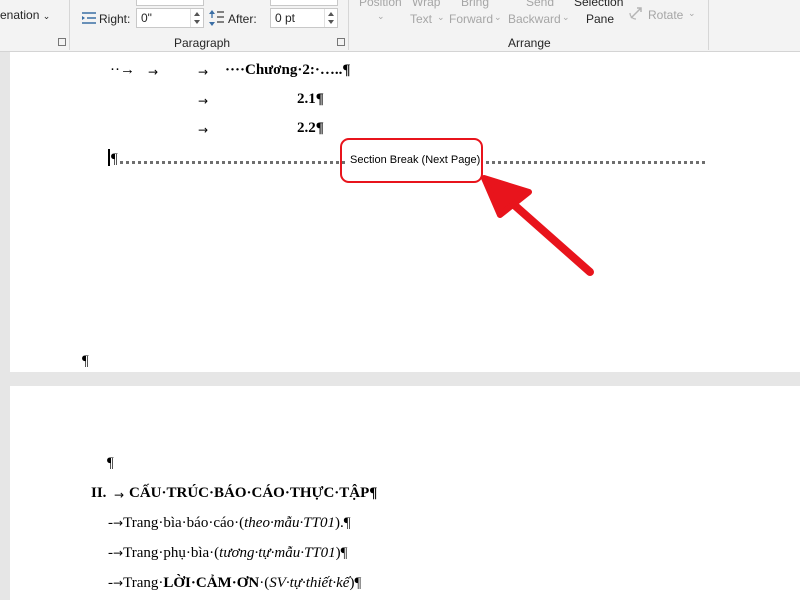 Image resolution: width=800 pixels, height=600 pixels. Describe the element at coordinates (310, 128) in the screenshot. I see `section-2-2: 2.2¶` at that location.